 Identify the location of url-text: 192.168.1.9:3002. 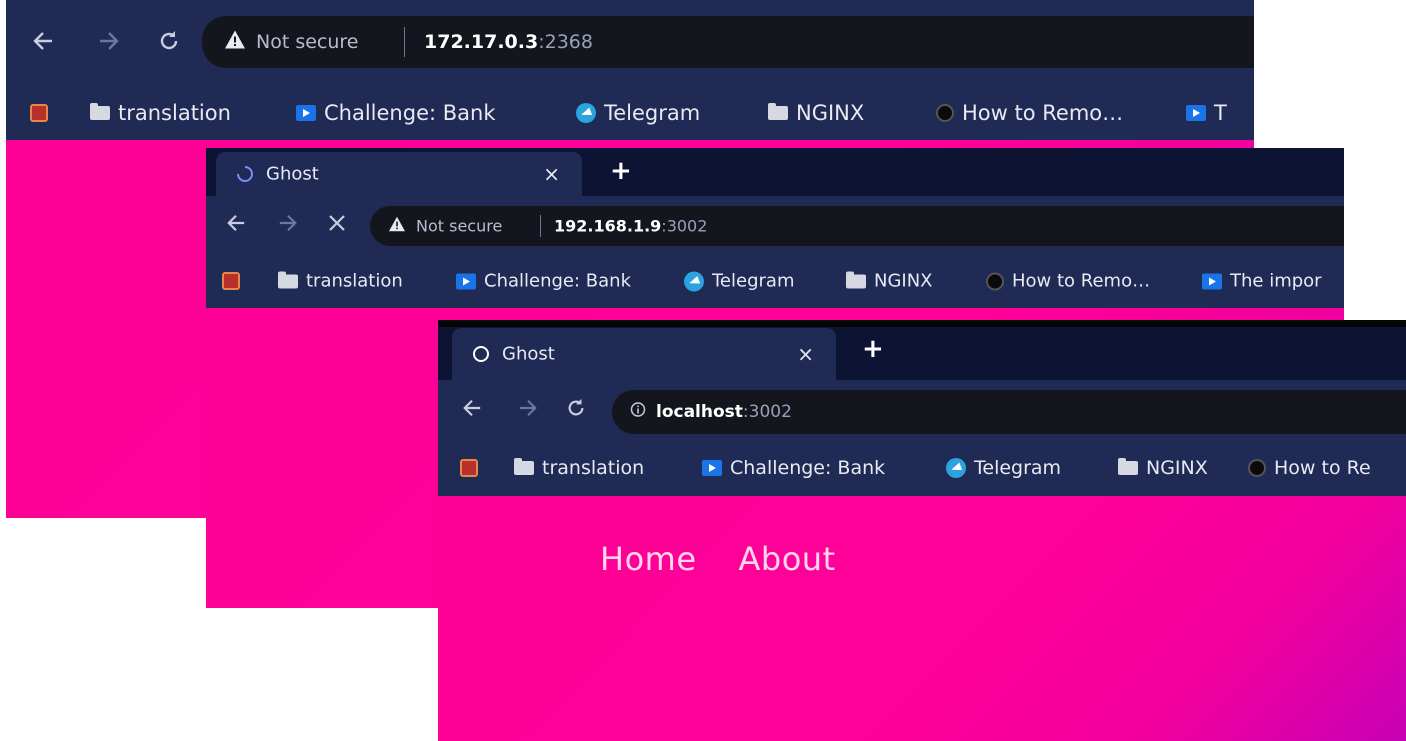
(630, 226).